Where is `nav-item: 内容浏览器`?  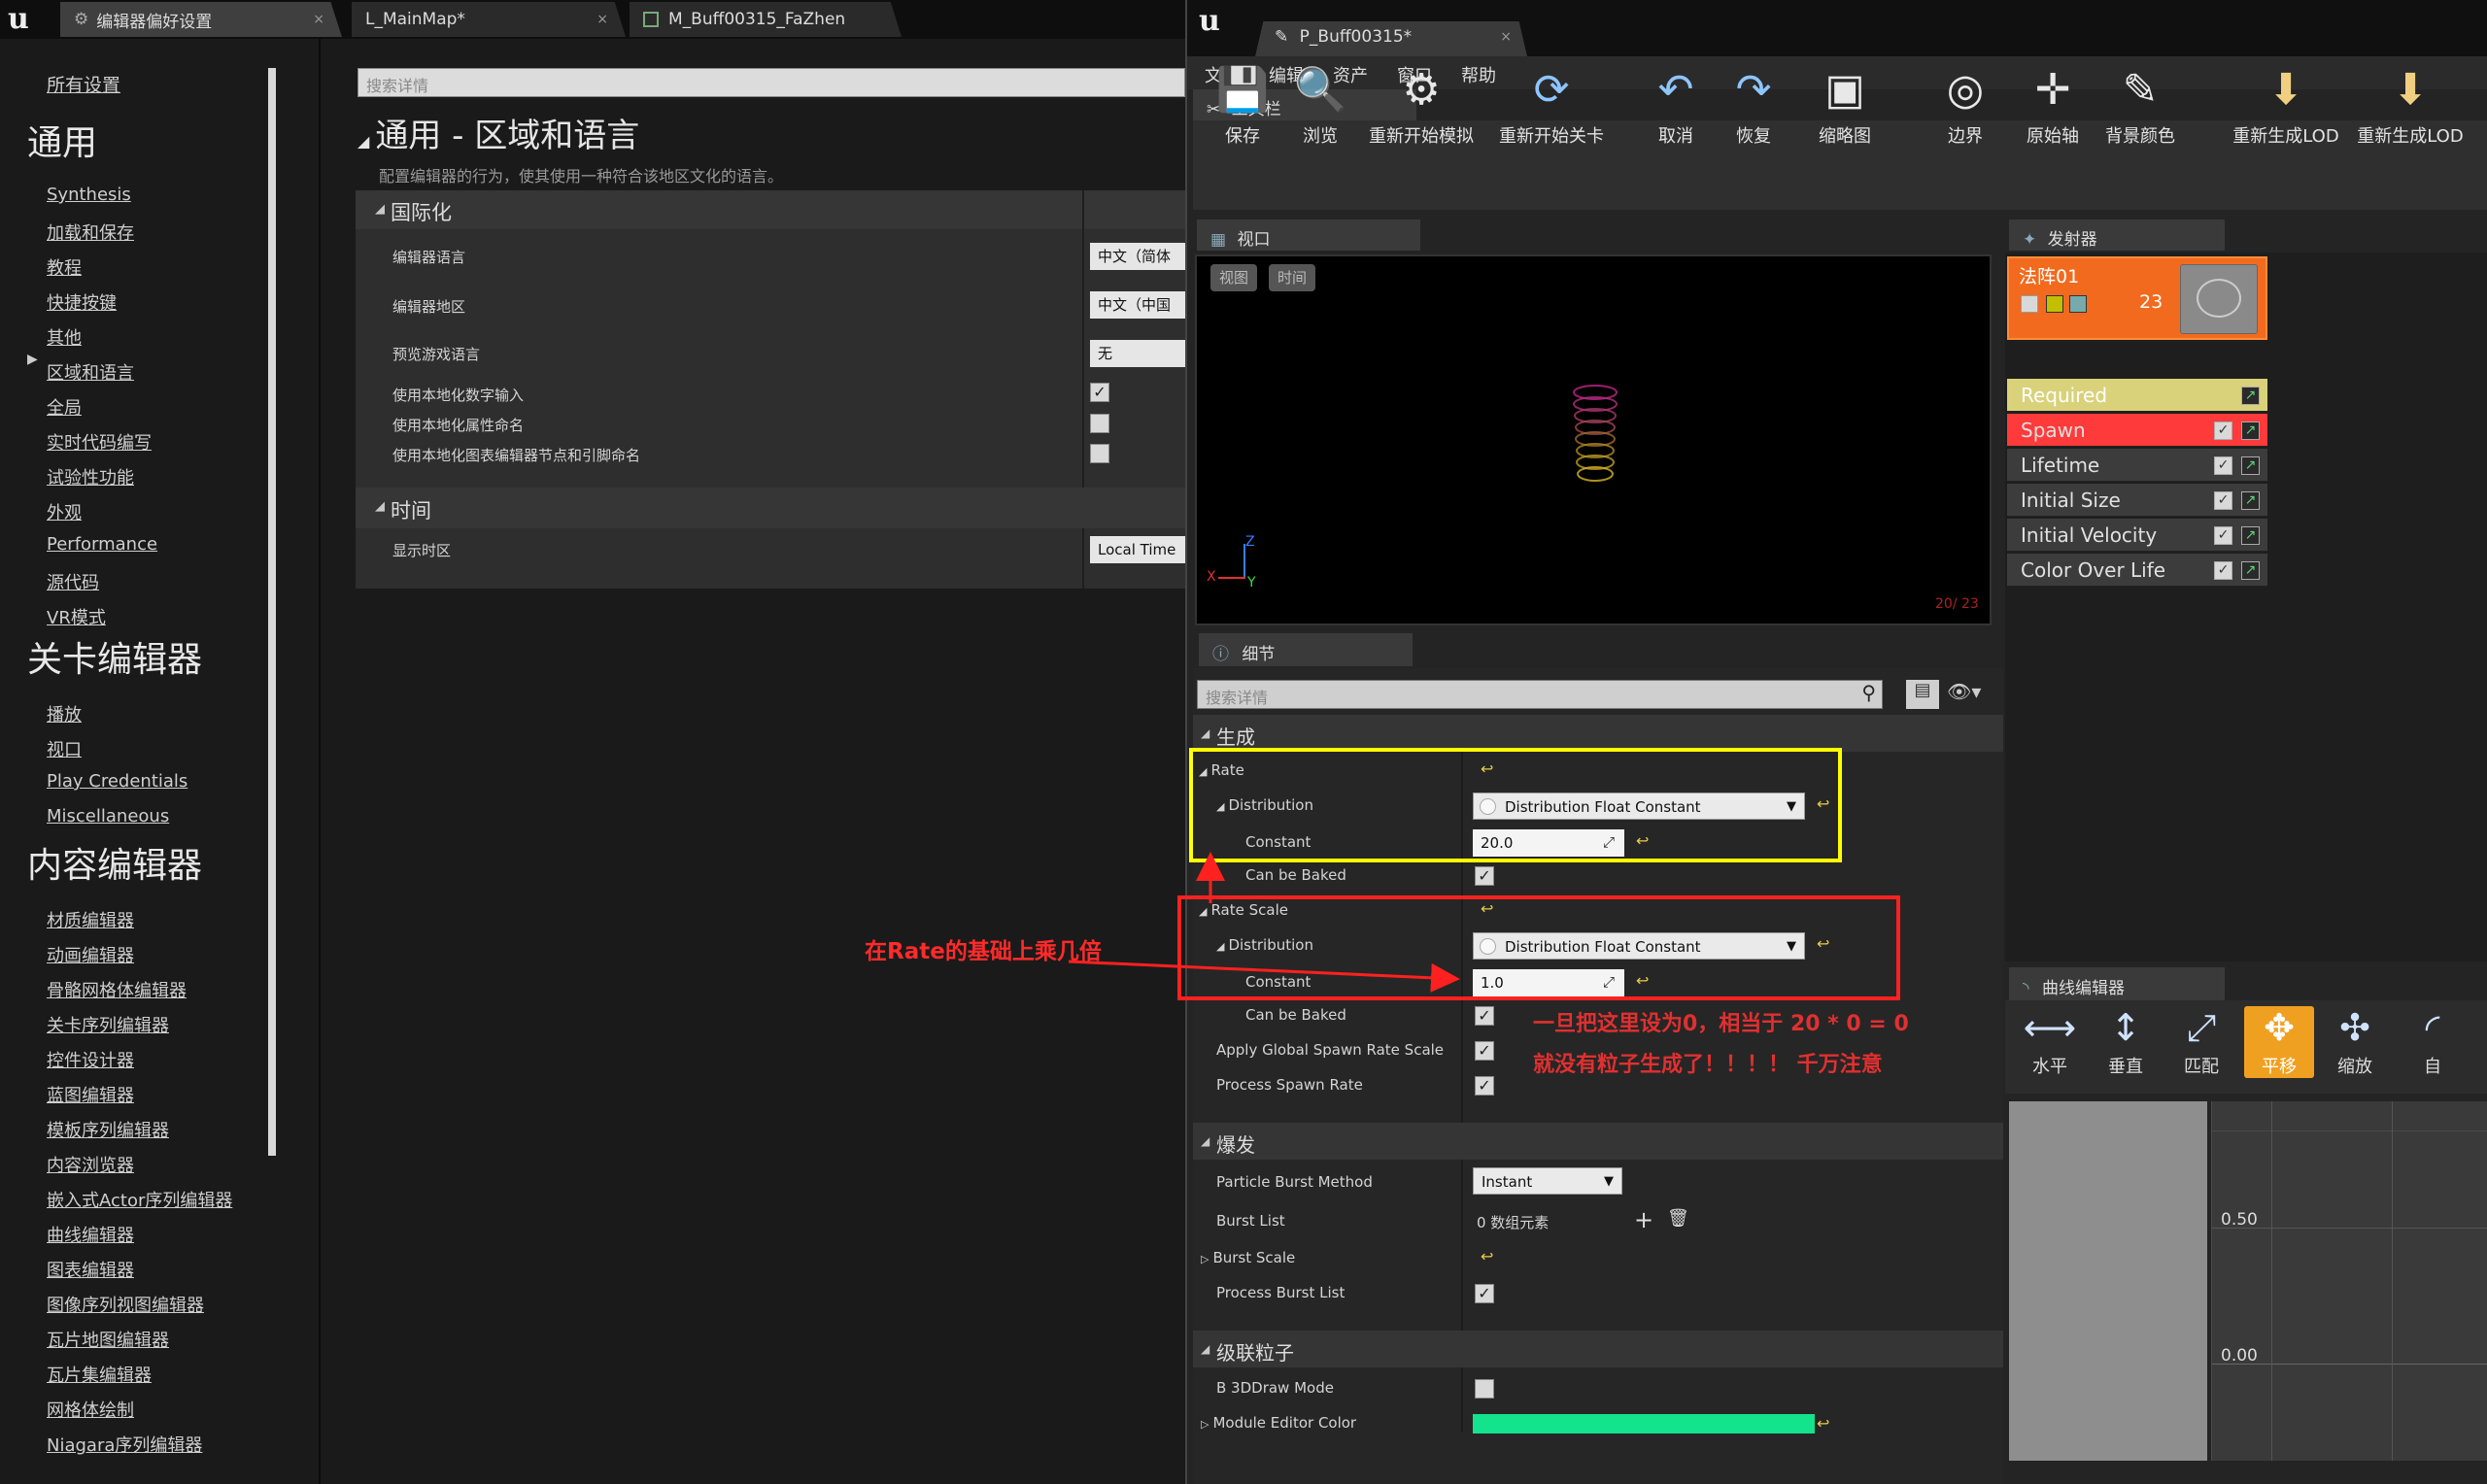
nav-item: 内容浏览器 is located at coordinates (90, 1164).